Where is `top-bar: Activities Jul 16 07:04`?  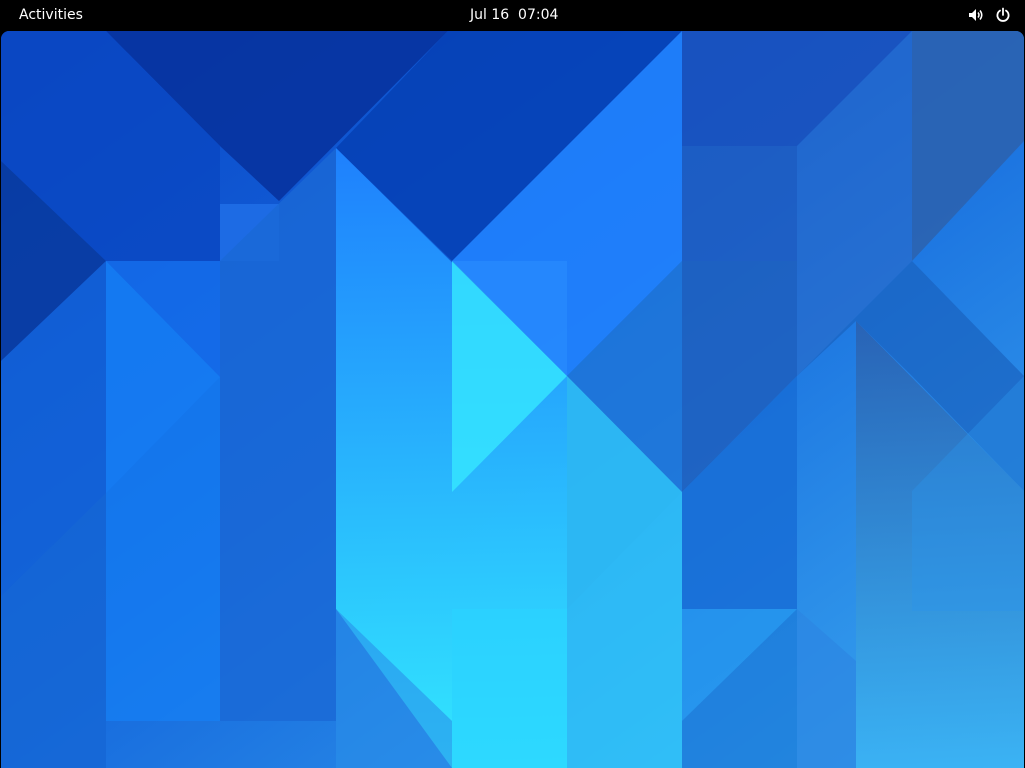 top-bar: Activities Jul 16 07:04 is located at coordinates (512, 15).